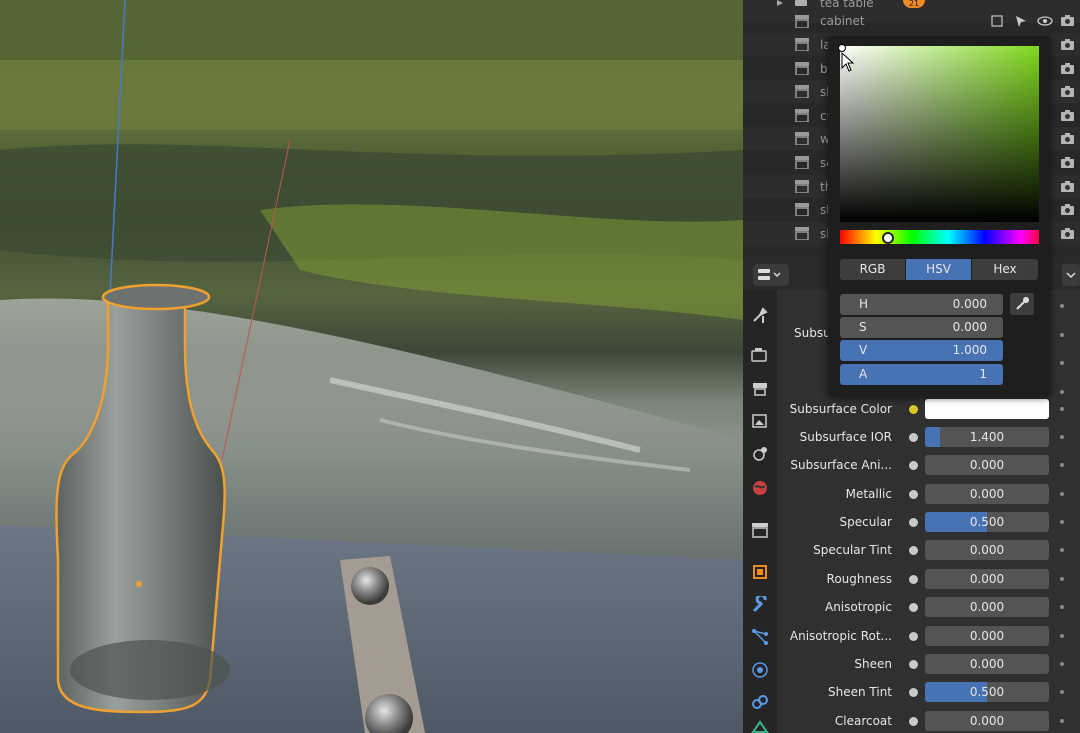 This screenshot has width=1080, height=733. Describe the element at coordinates (1022, 304) in the screenshot. I see `eyedropper-button` at that location.